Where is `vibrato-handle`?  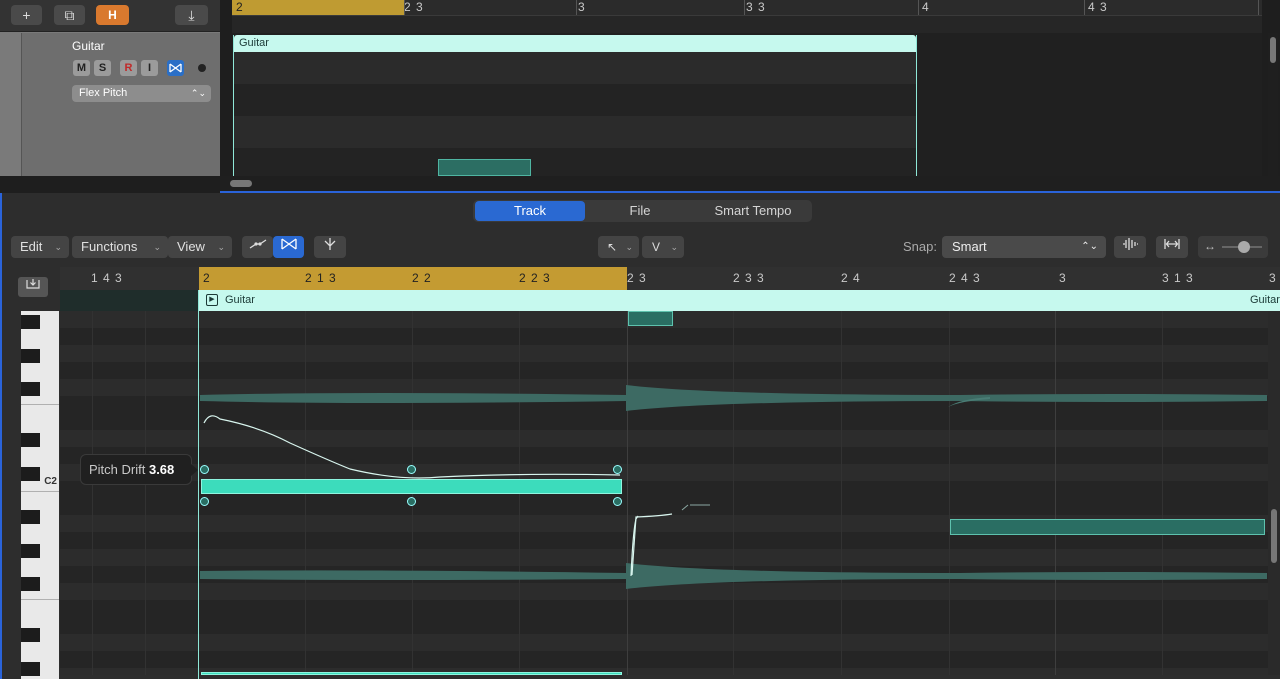
vibrato-handle is located at coordinates (411, 501).